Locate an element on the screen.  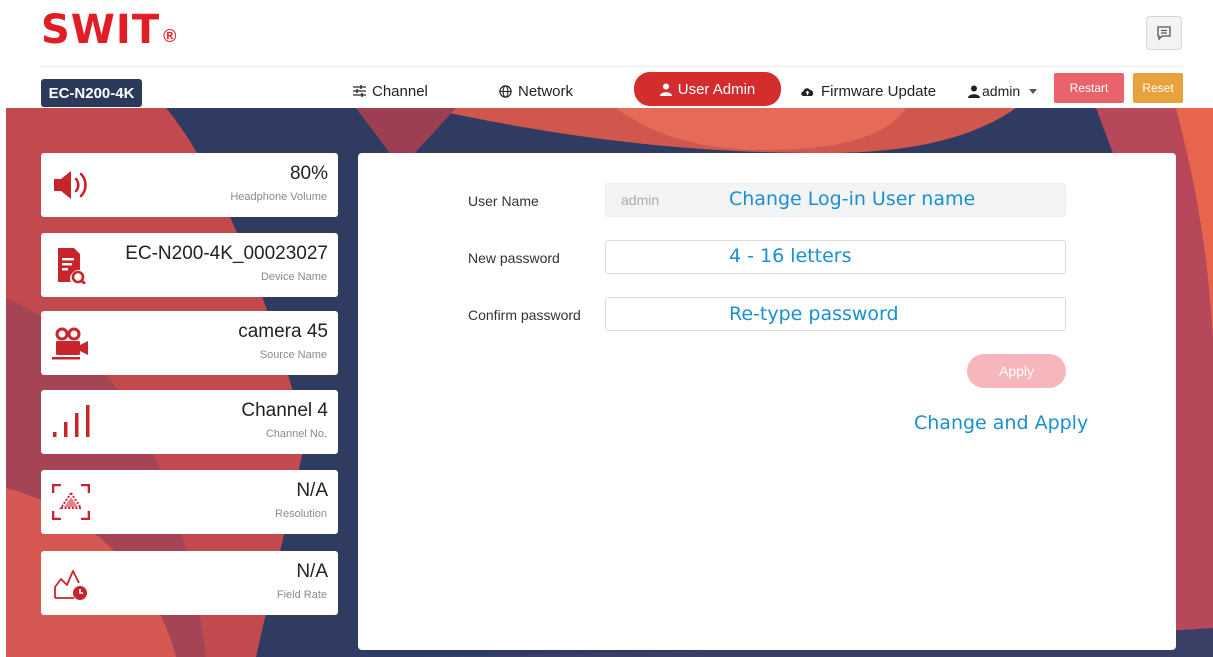
user-menu: admin is located at coordinates (1003, 91).